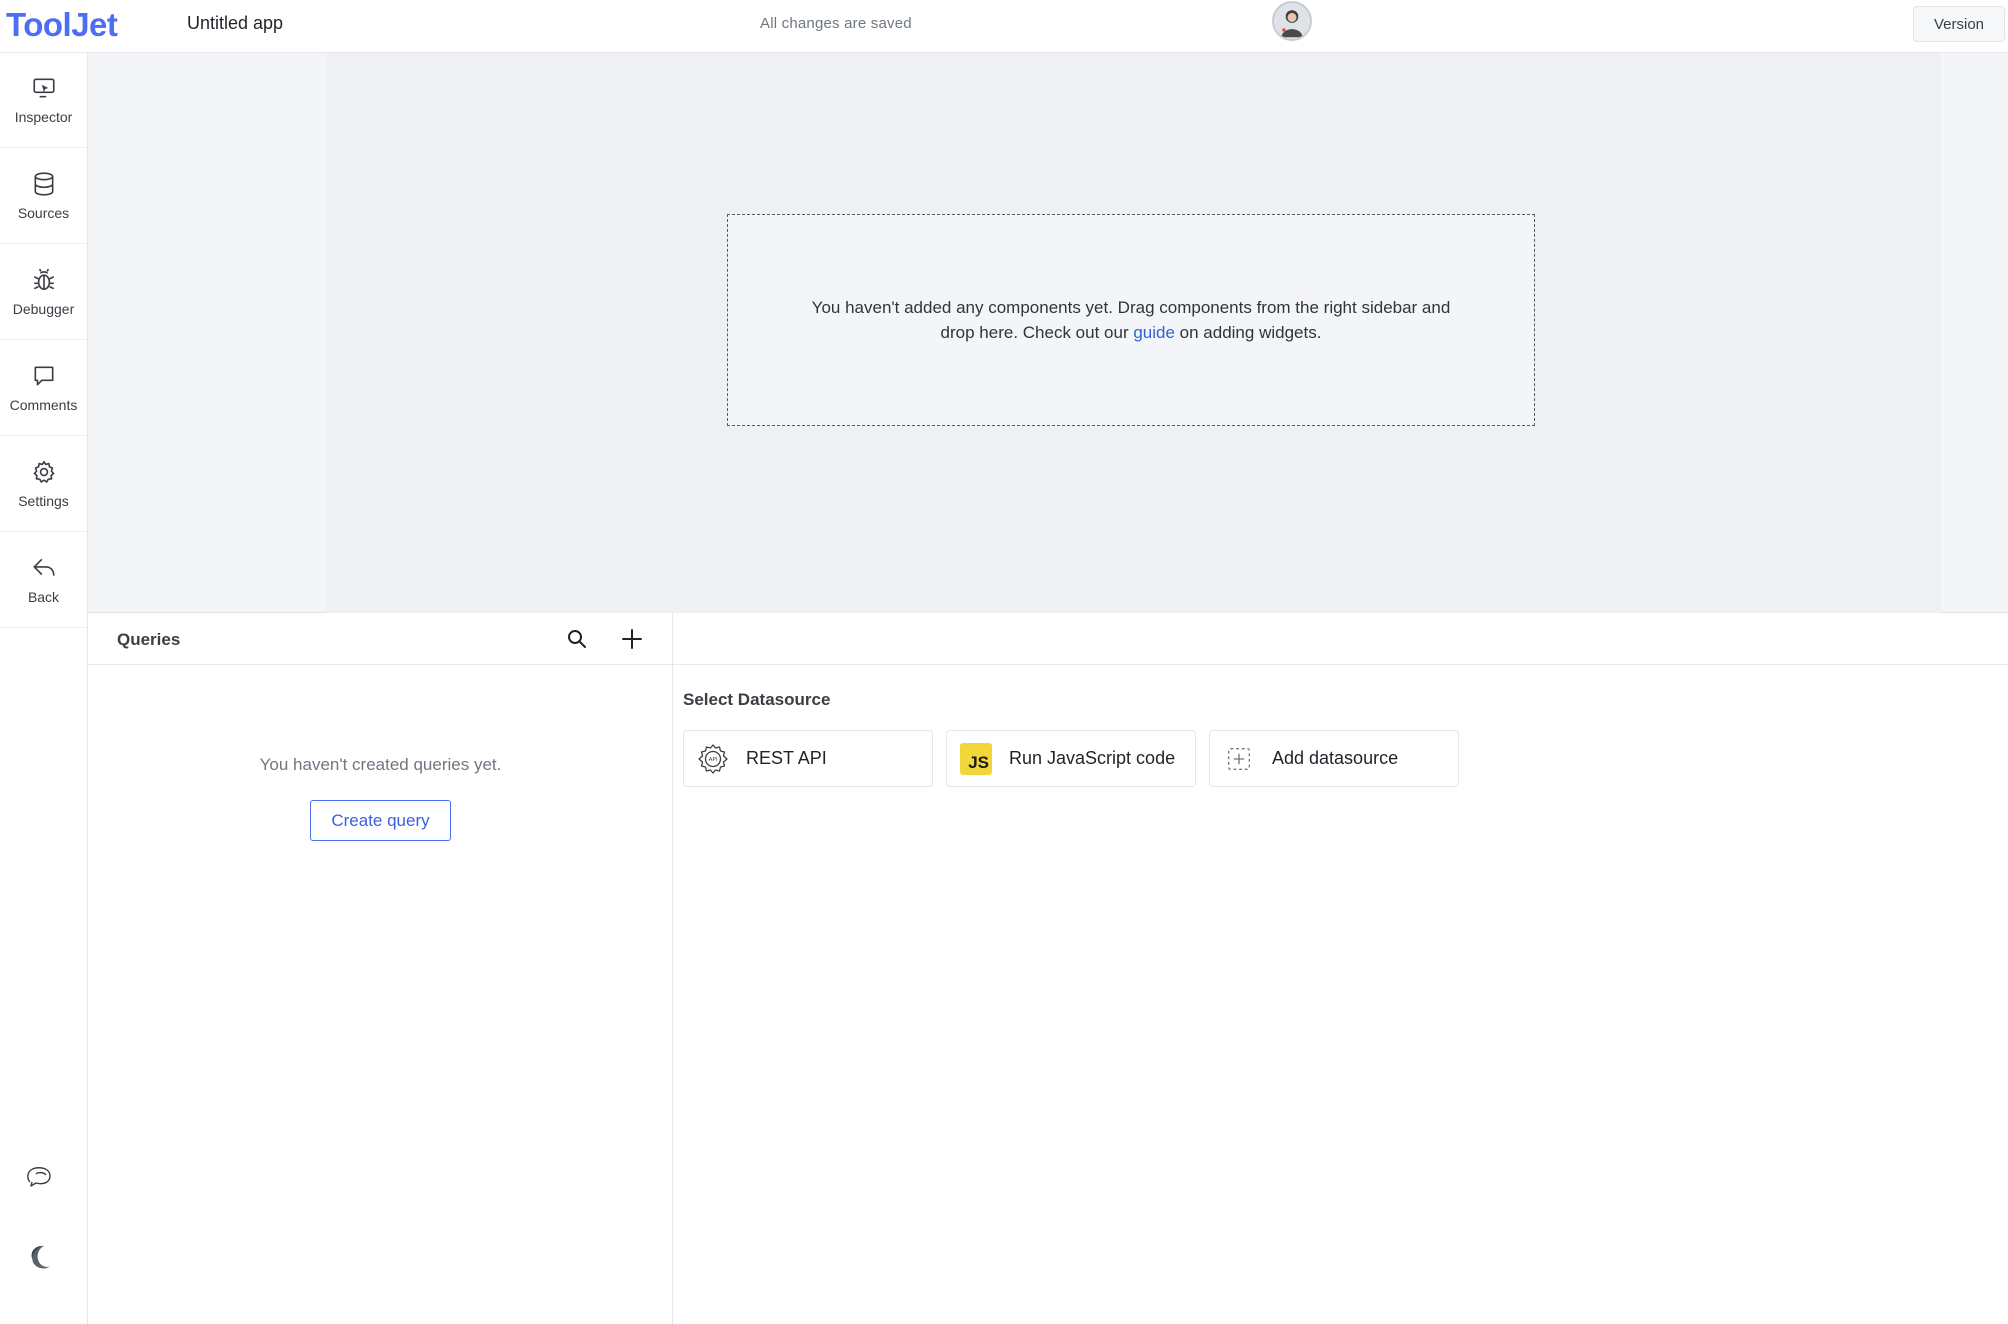  What do you see at coordinates (43, 376) in the screenshot?
I see `comment-icon` at bounding box center [43, 376].